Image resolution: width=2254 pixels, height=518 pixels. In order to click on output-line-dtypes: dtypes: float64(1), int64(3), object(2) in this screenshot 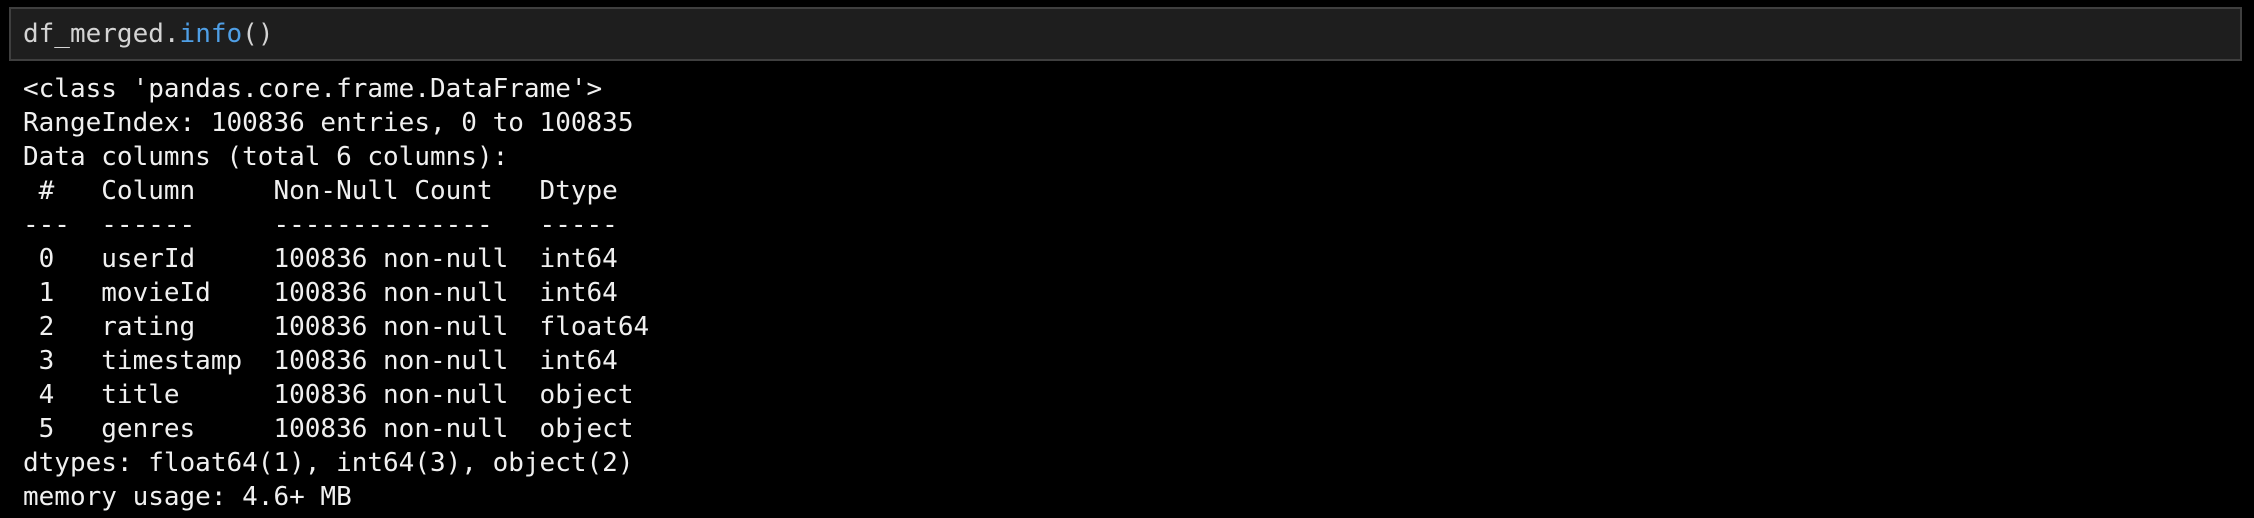, I will do `click(328, 463)`.